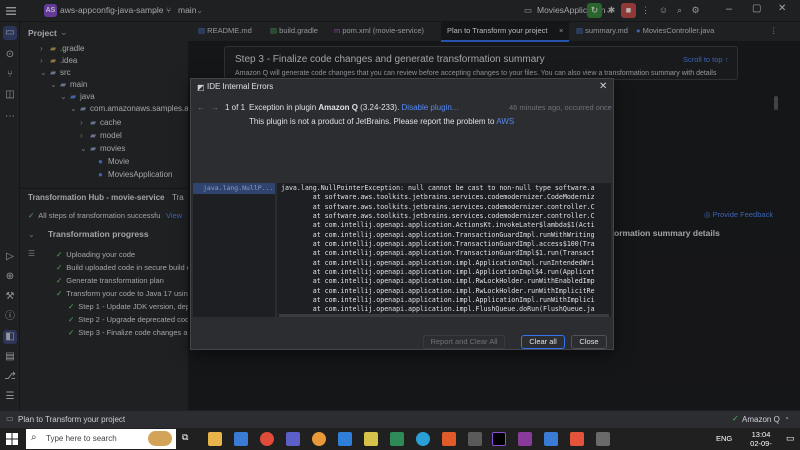 This screenshot has width=800, height=450. What do you see at coordinates (71, 419) in the screenshot?
I see `status-left-text: Plan to Transform your project` at bounding box center [71, 419].